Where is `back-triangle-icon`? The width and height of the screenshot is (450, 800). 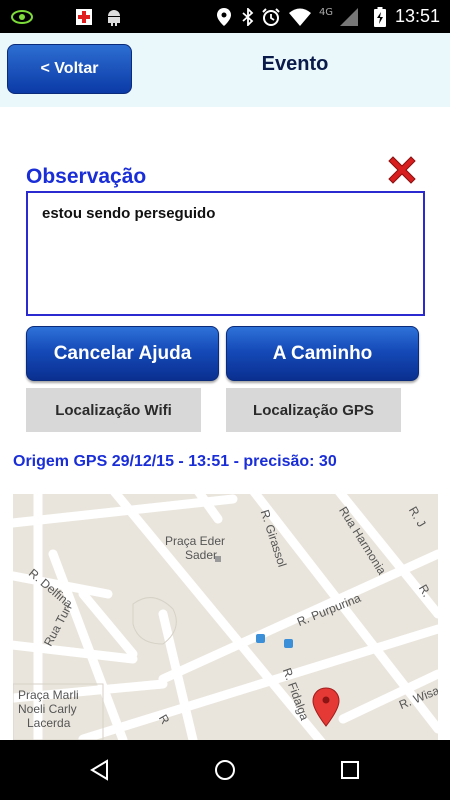 back-triangle-icon is located at coordinates (100, 770).